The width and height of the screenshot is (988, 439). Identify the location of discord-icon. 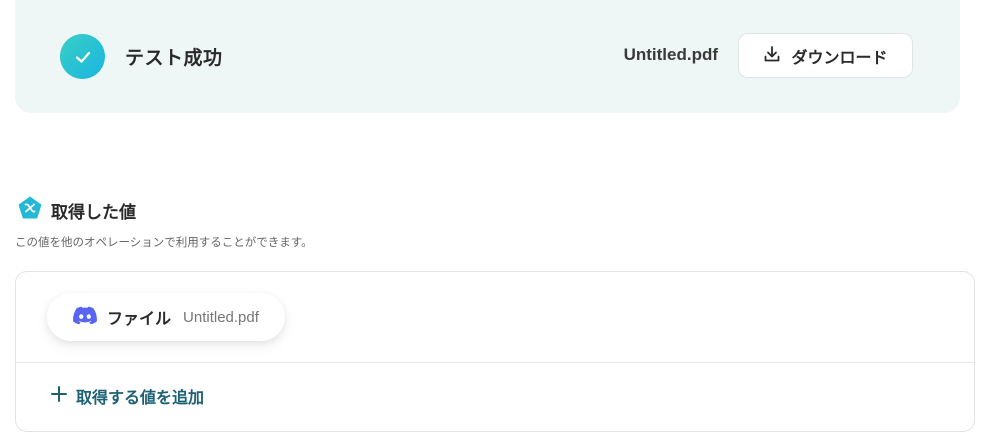
(85, 317).